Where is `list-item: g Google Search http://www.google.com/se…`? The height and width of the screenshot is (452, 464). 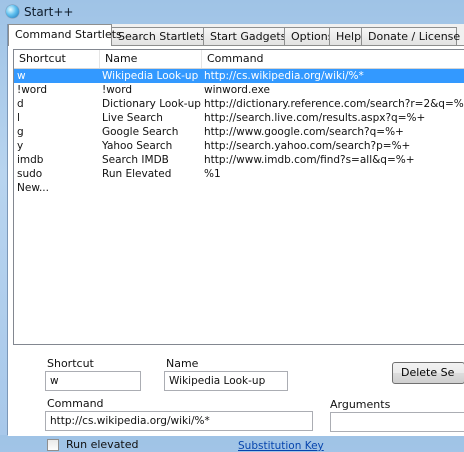
list-item: g Google Search http://www.google.com/se… is located at coordinates (239, 132).